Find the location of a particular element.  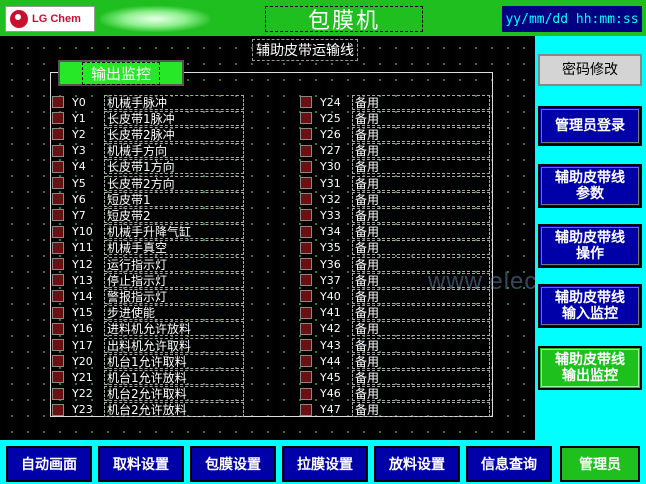

company-logo: LG Chem is located at coordinates (50, 19).